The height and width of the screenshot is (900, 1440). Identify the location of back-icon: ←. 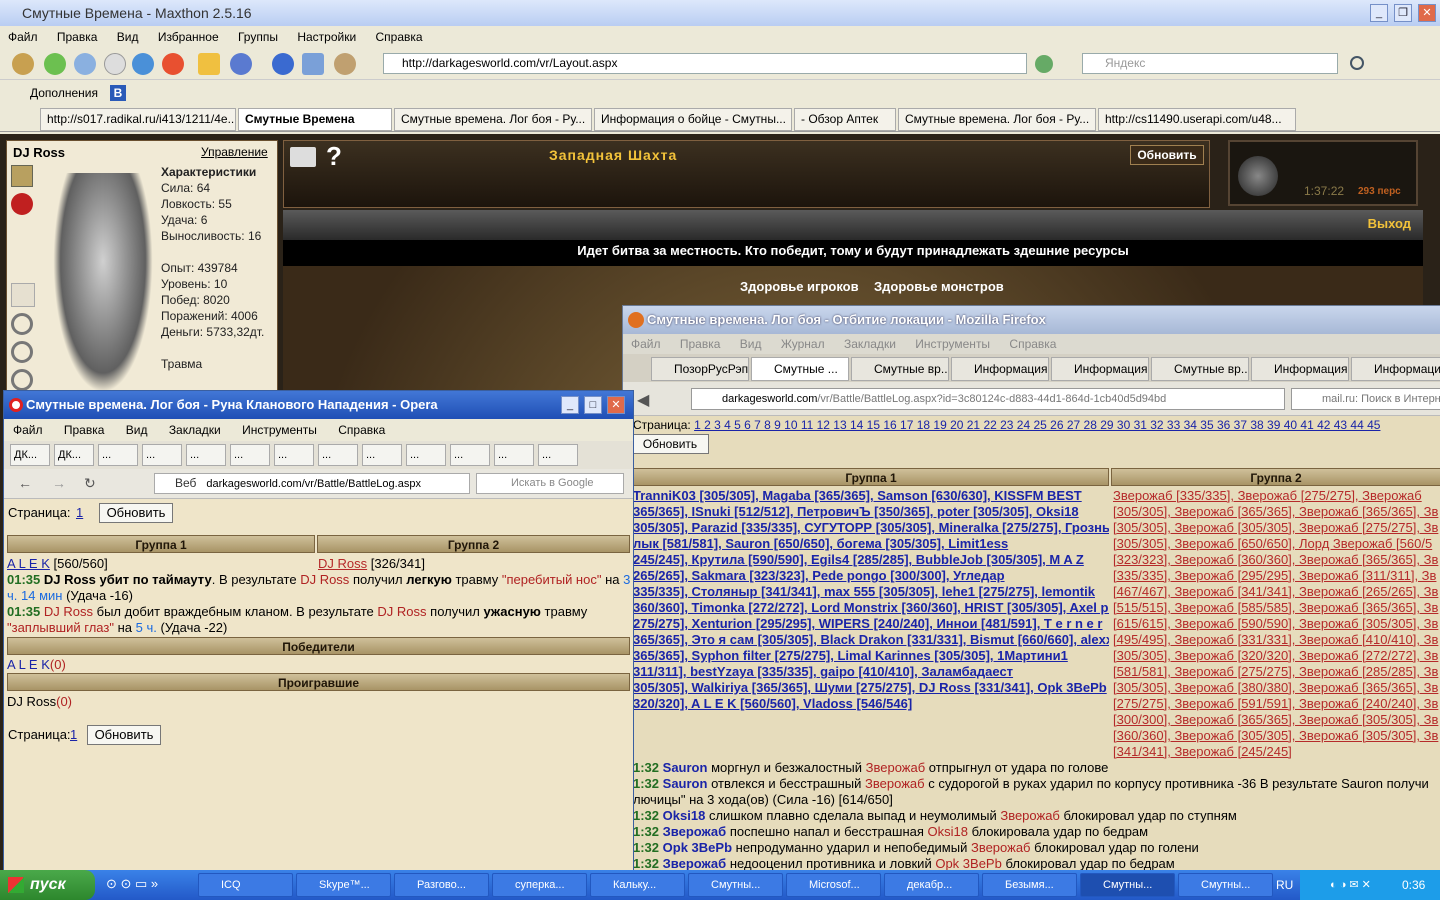
(25, 483).